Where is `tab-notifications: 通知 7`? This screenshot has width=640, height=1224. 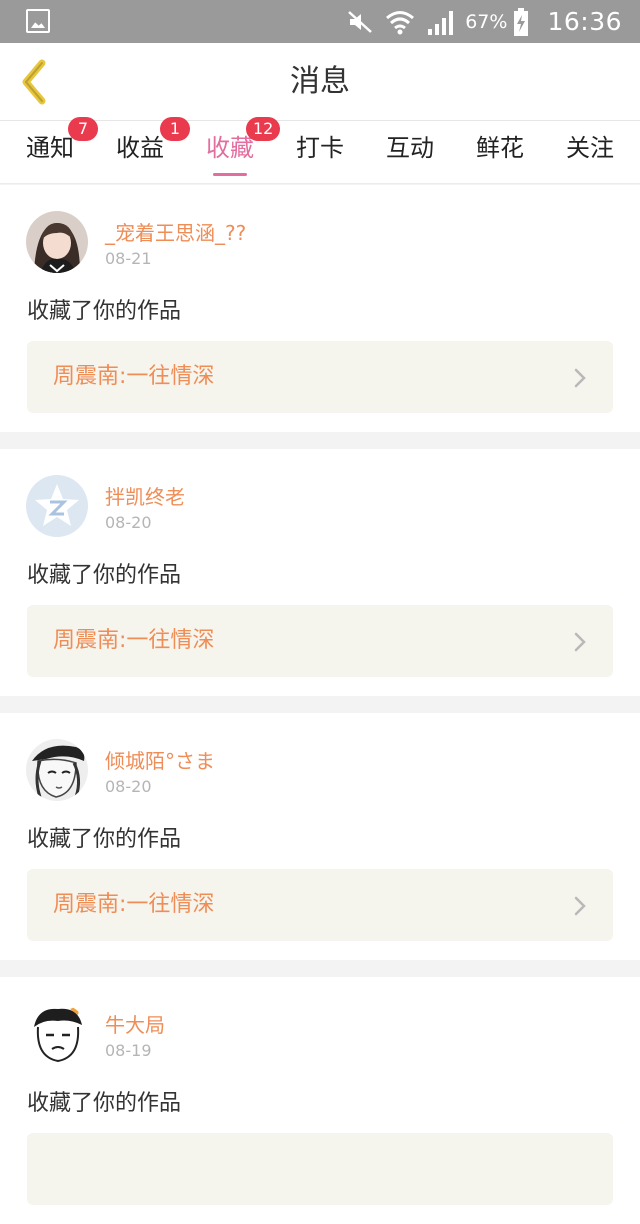 tab-notifications: 通知 7 is located at coordinates (55, 150).